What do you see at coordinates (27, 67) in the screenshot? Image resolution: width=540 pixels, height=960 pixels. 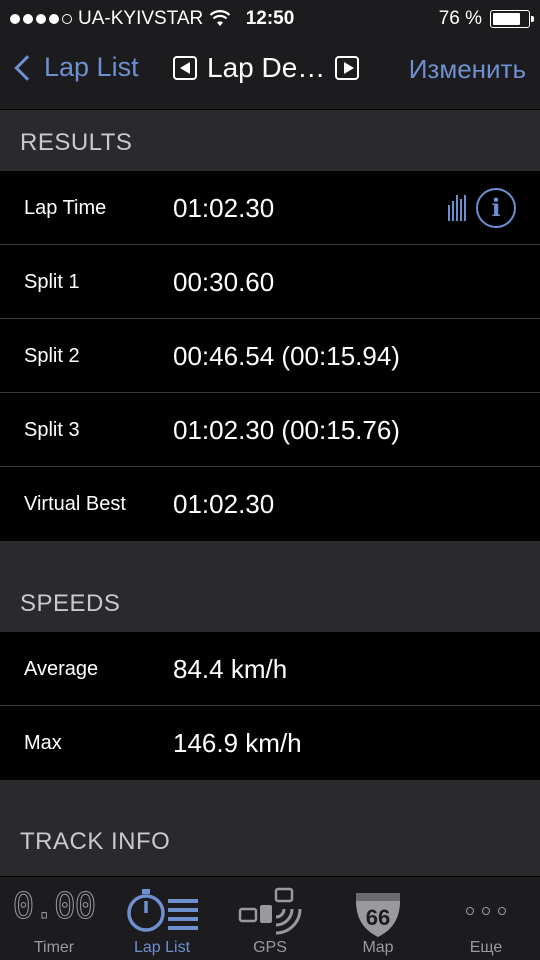 I see `chevron-left-icon` at bounding box center [27, 67].